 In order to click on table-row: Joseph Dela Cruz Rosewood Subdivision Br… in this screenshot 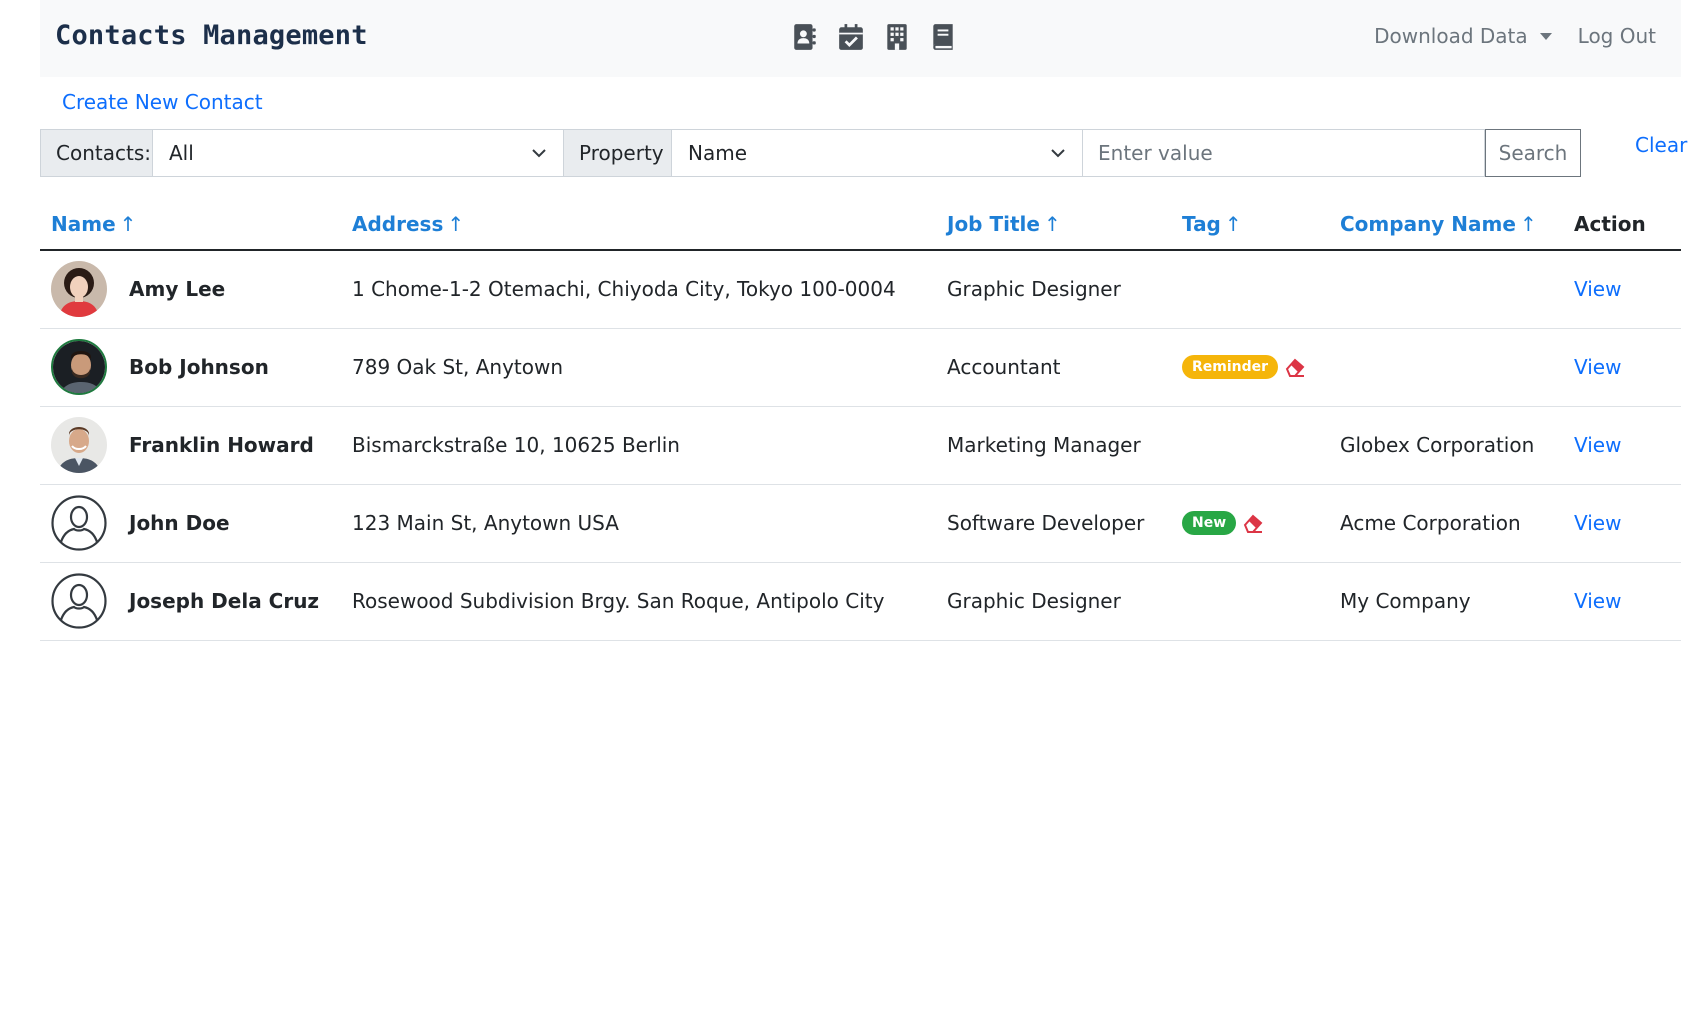, I will do `click(860, 601)`.